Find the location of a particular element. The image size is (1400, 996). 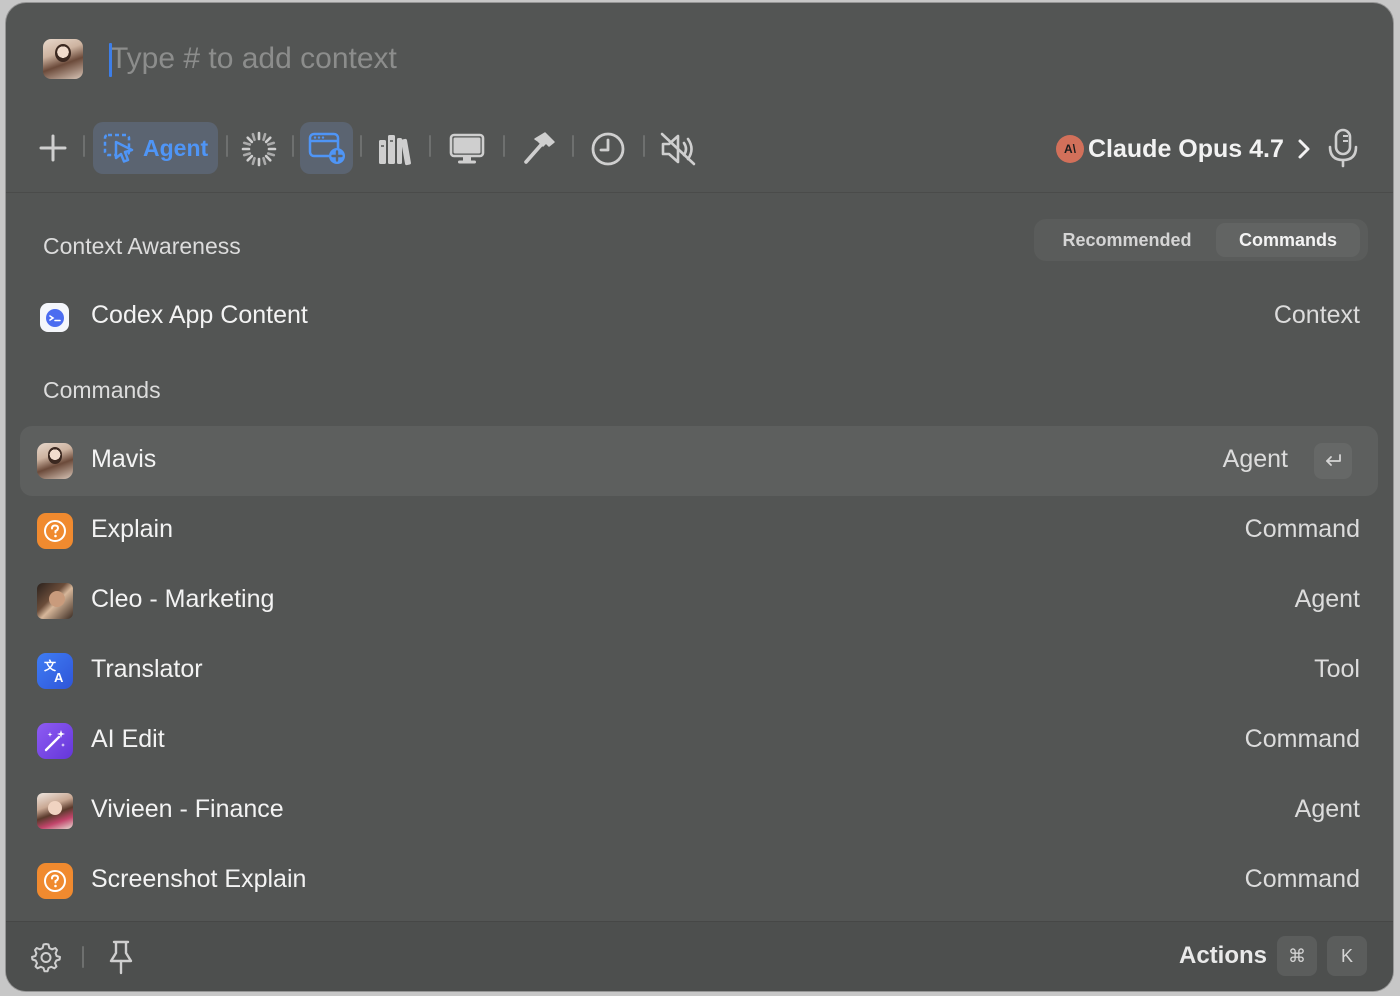

list-item: Screenshot Explain Command is located at coordinates (699, 881).